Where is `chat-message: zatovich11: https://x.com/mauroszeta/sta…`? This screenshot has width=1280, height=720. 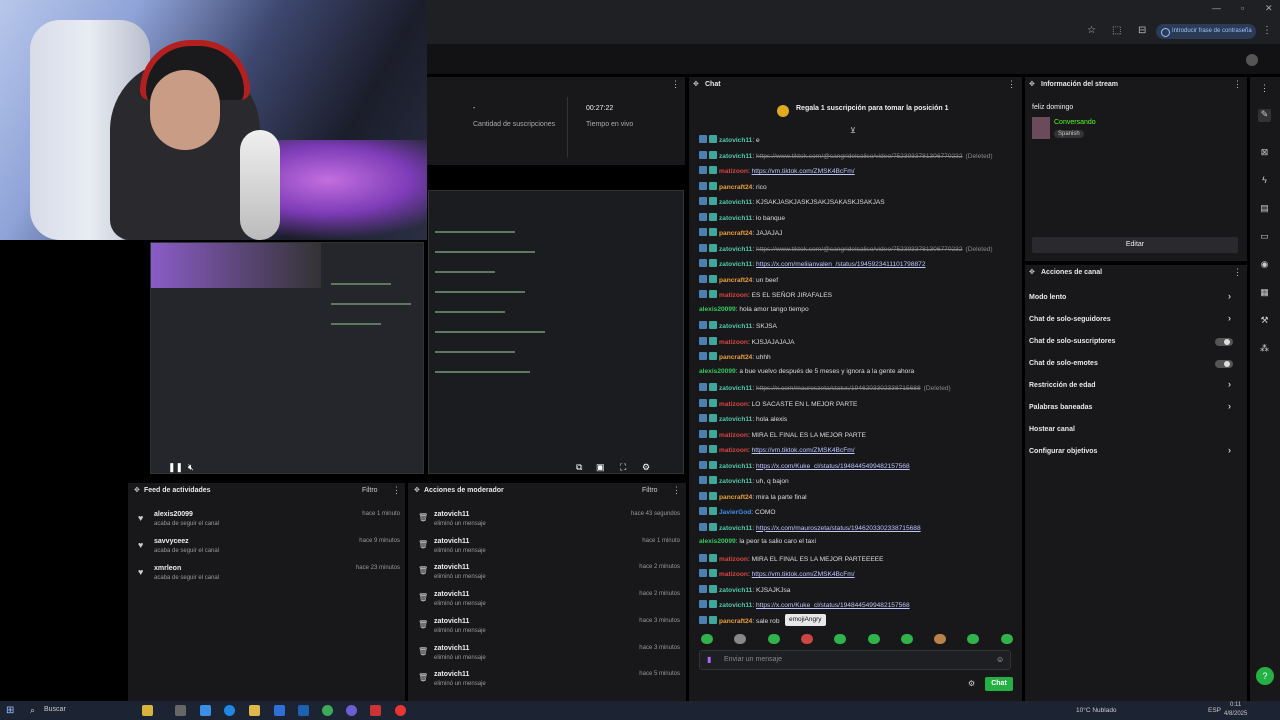 chat-message: zatovich11: https://x.com/mauroszeta/sta… is located at coordinates (810, 527).